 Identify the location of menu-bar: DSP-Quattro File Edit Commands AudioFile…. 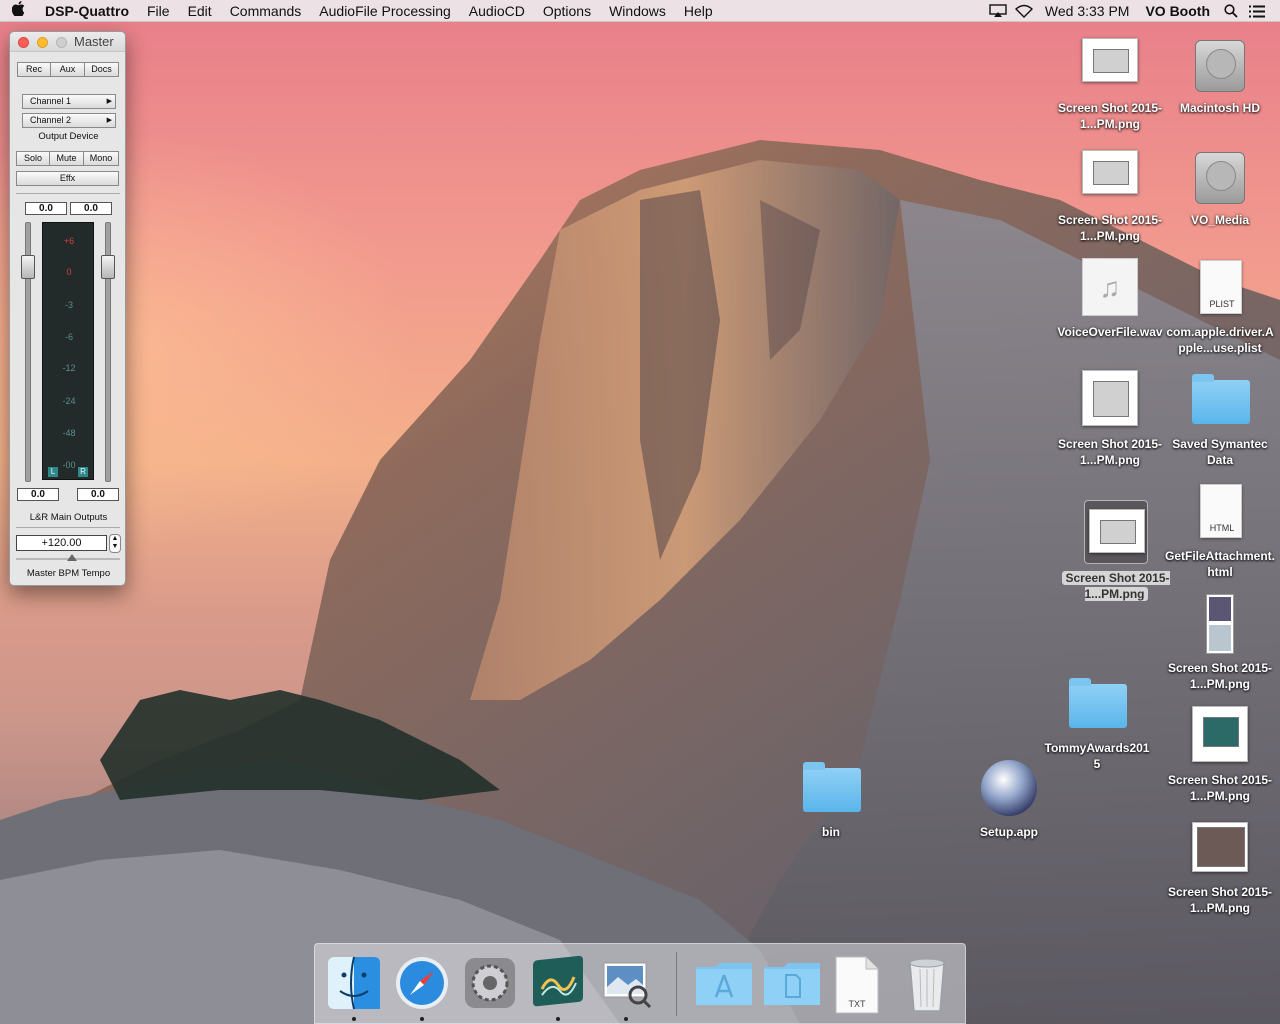
(640, 11).